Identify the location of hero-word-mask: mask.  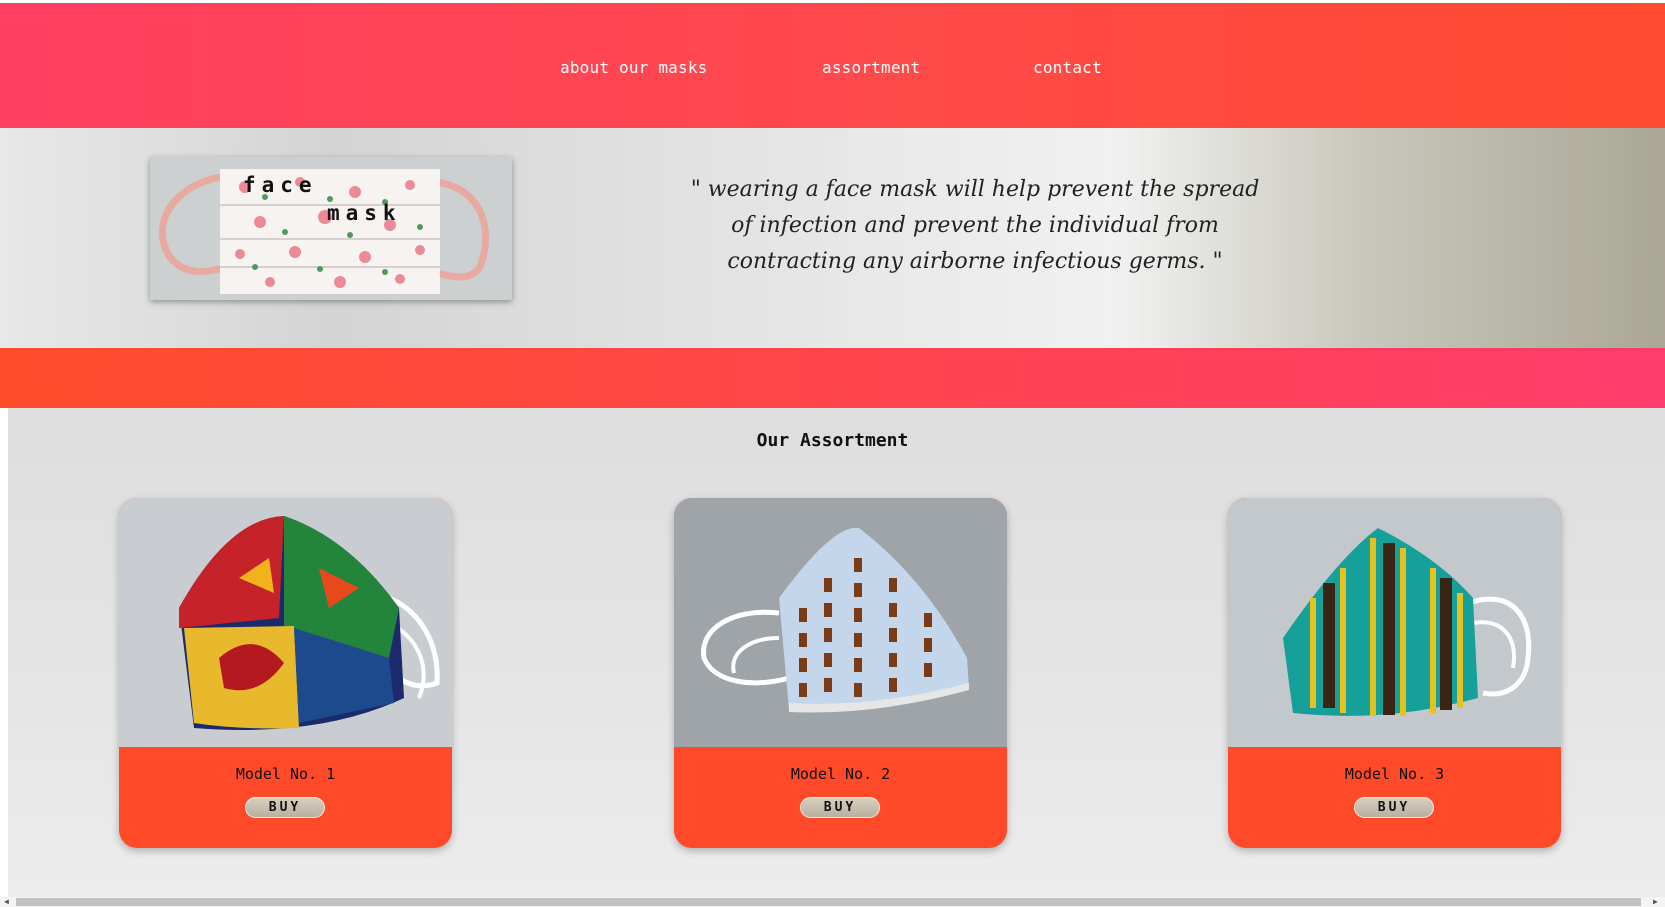
(364, 213).